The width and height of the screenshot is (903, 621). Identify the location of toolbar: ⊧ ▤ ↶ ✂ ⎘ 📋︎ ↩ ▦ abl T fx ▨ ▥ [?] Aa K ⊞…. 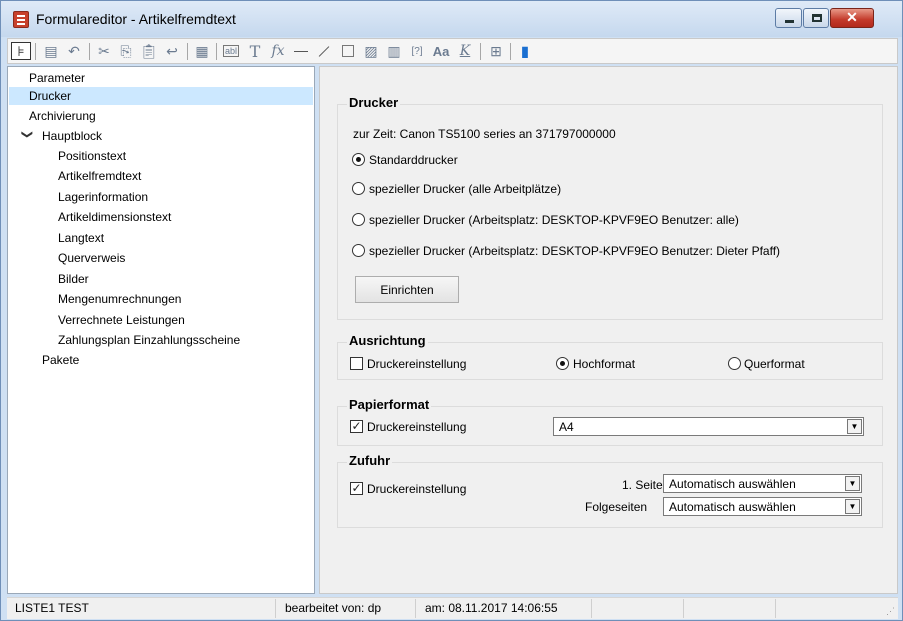
(452, 51).